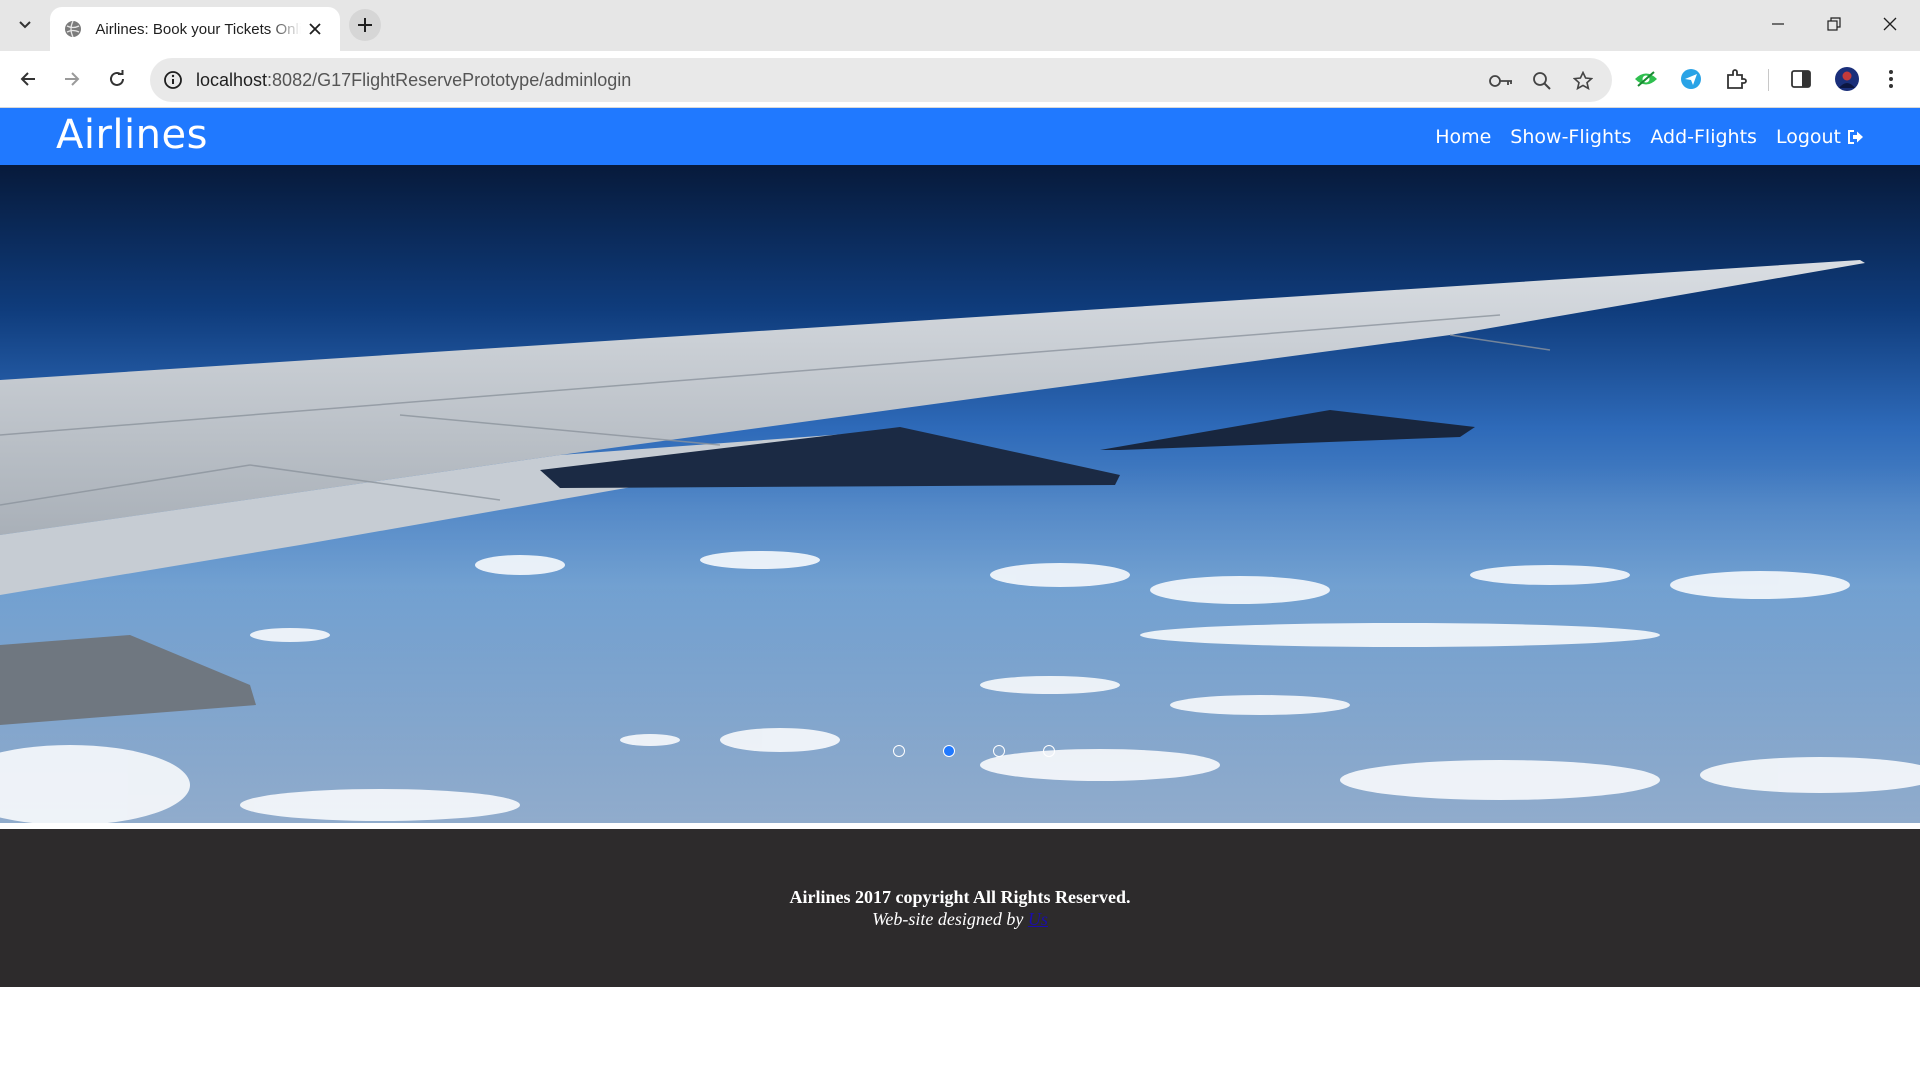  I want to click on nav-link-show-flights: Show-Flights, so click(1570, 137).